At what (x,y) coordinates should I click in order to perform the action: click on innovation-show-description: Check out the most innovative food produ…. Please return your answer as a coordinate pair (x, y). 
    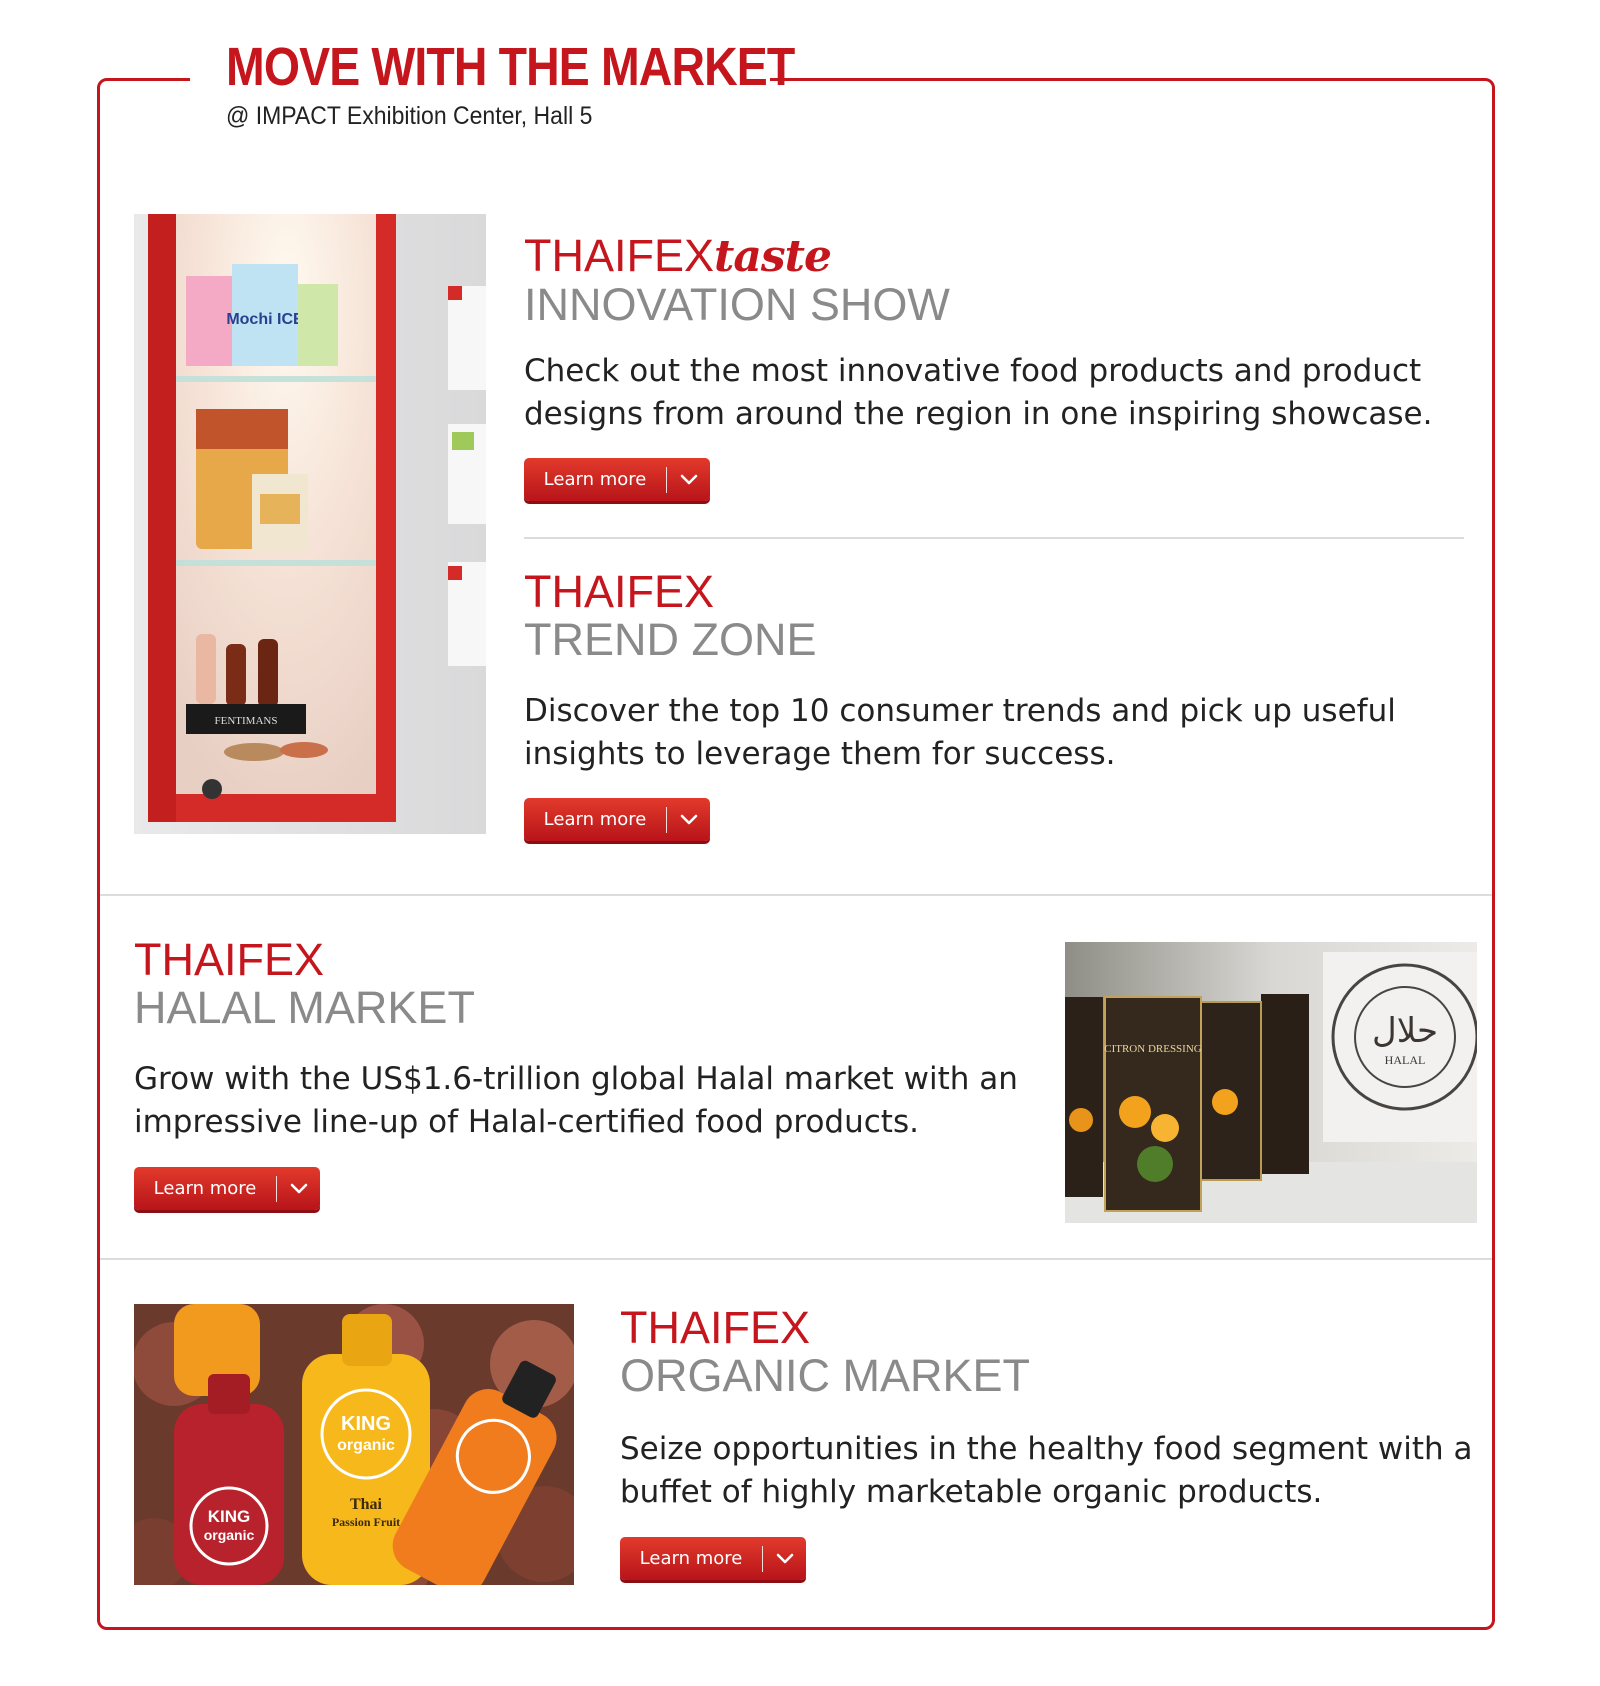
    Looking at the image, I should click on (978, 392).